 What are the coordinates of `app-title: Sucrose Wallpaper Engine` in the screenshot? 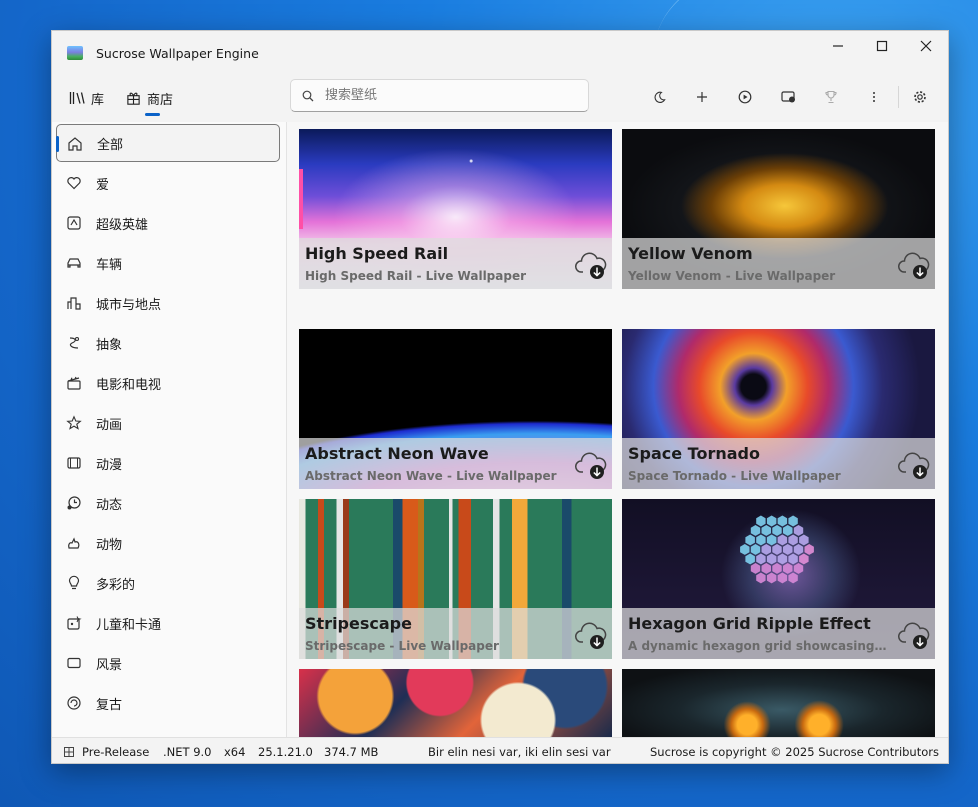 It's located at (177, 53).